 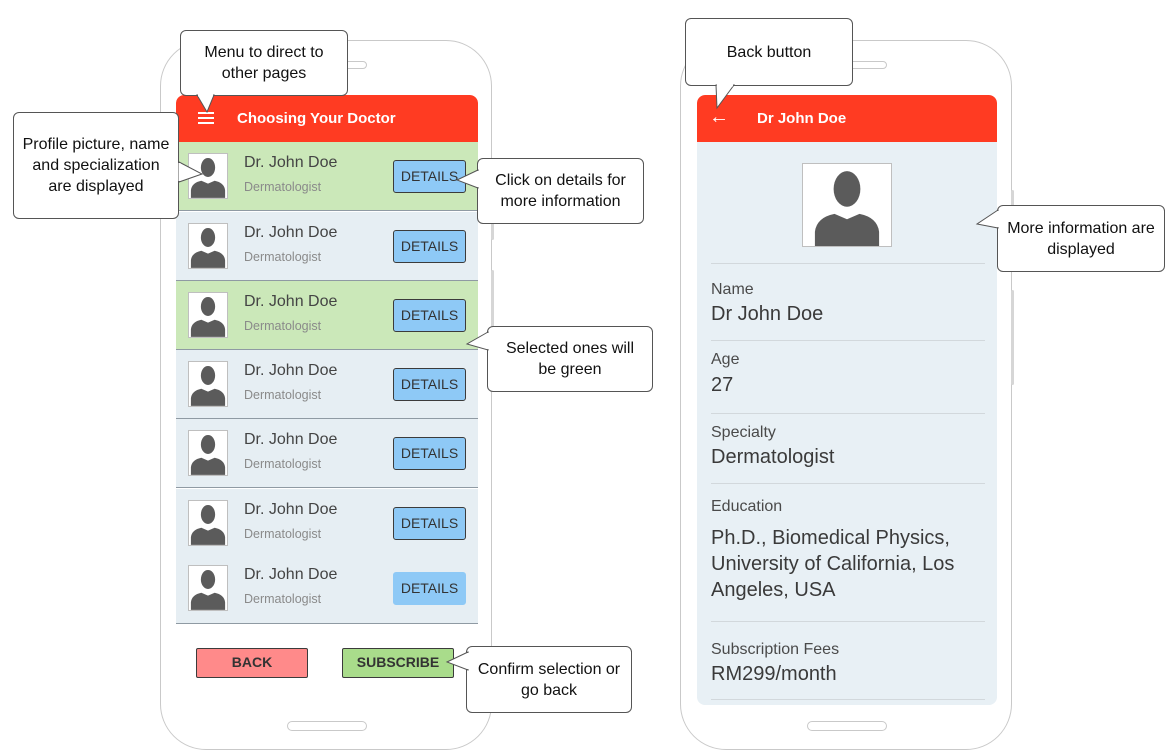 What do you see at coordinates (264, 63) in the screenshot?
I see `callout-menu: Menu to direct to other pages` at bounding box center [264, 63].